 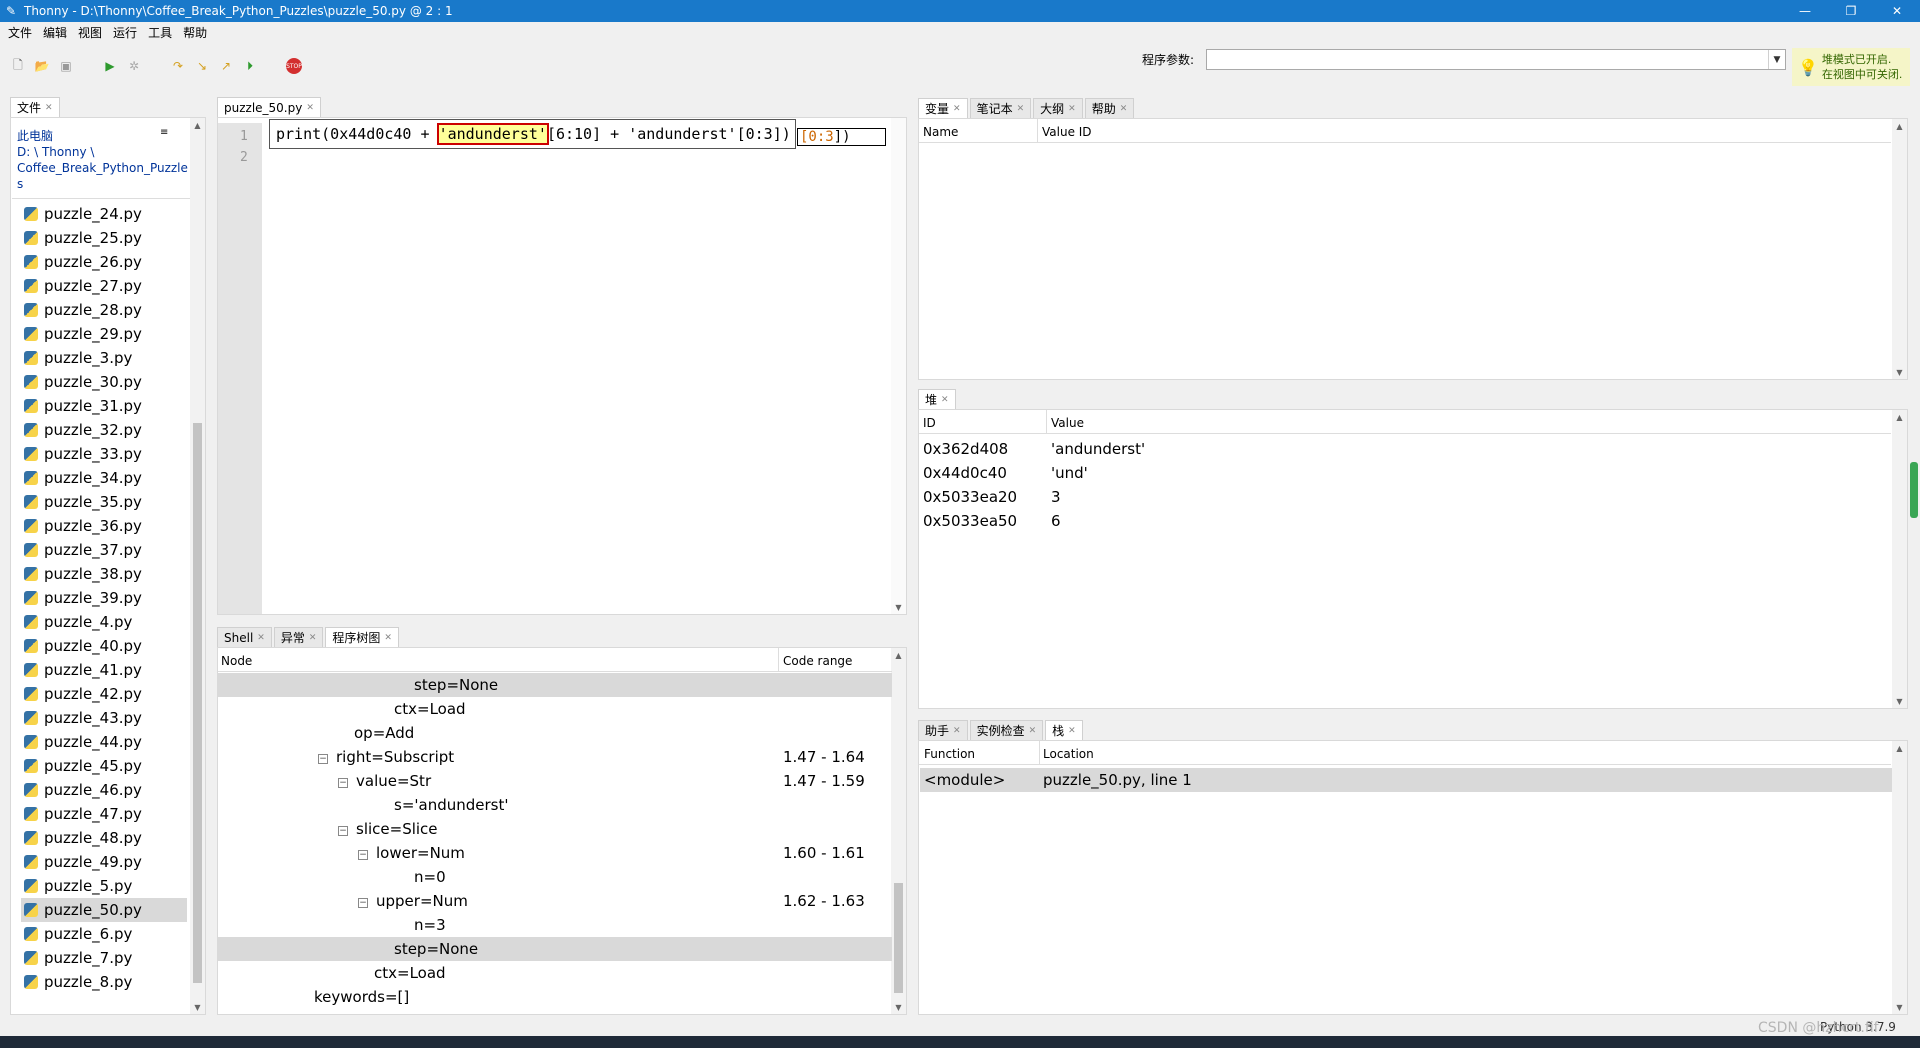 What do you see at coordinates (555, 733) in the screenshot?
I see `tree-row: op=Add` at bounding box center [555, 733].